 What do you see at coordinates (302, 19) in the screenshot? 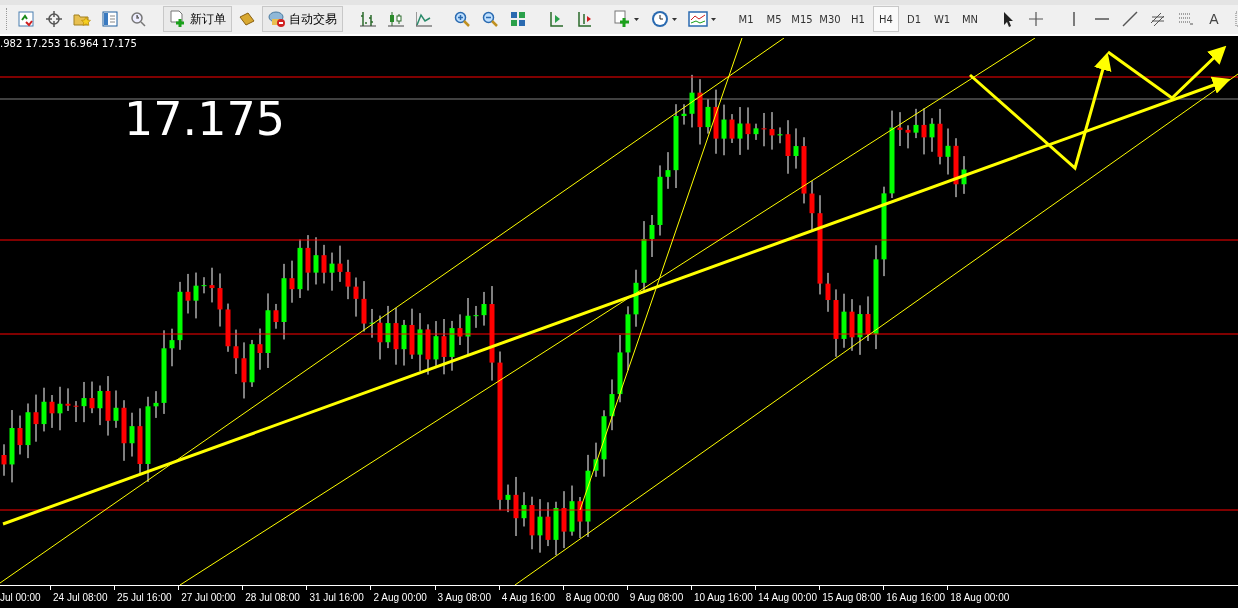
I see `auto-trading-button: 自动交易` at bounding box center [302, 19].